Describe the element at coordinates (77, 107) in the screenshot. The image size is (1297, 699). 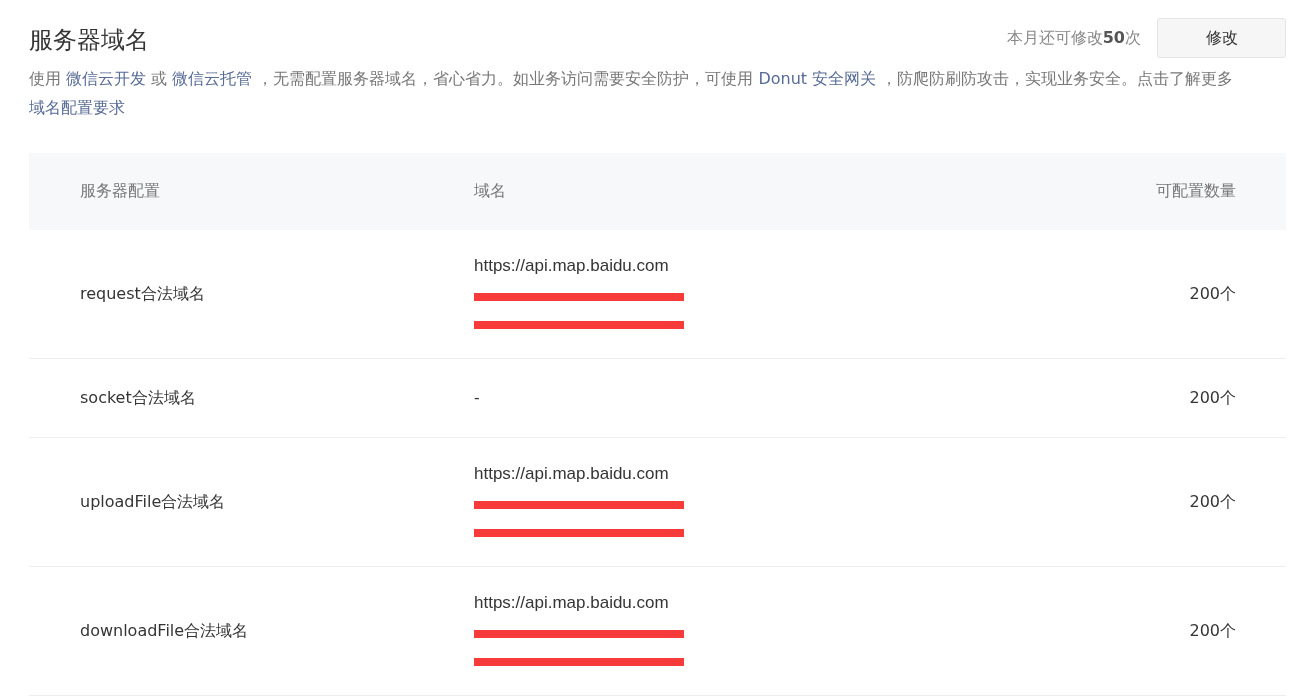
I see `link: 域名配置要求` at that location.